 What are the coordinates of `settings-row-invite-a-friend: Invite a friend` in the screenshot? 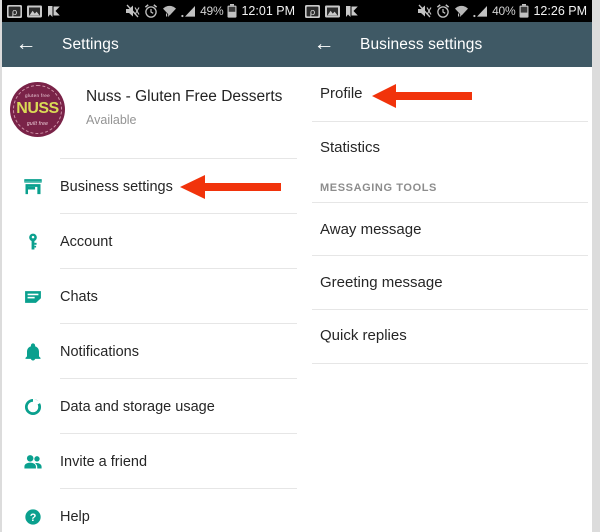 It's located at (151, 461).